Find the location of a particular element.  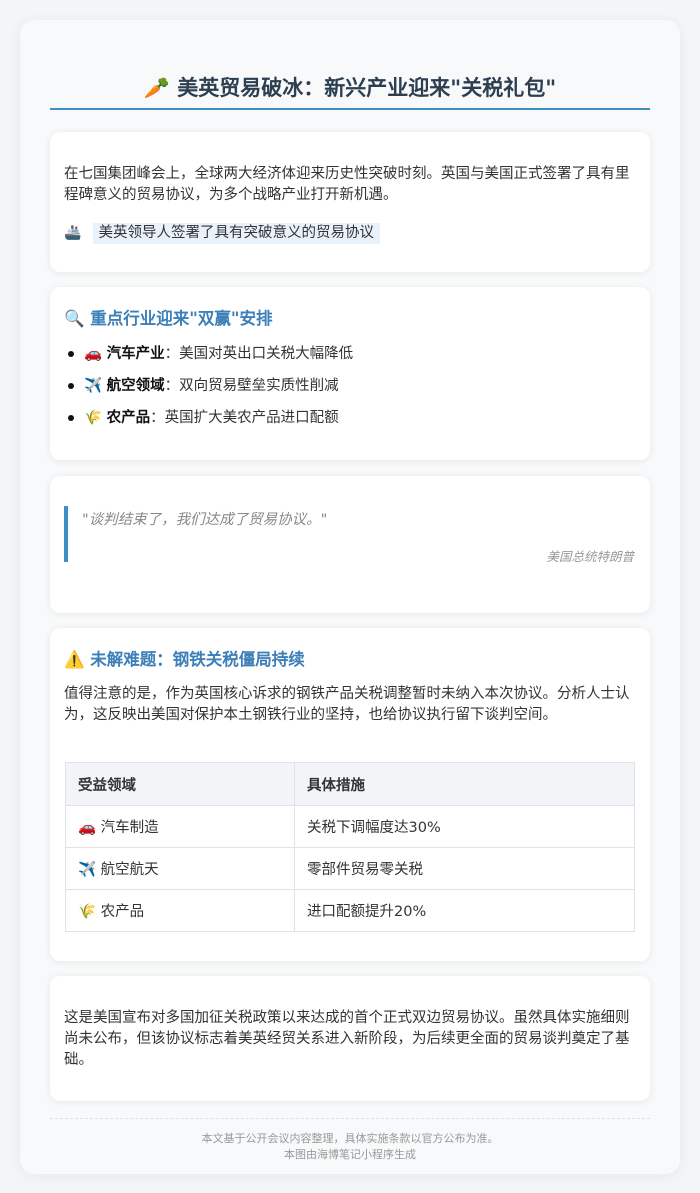

cell-field: 🚗 汽车制造 is located at coordinates (180, 826).